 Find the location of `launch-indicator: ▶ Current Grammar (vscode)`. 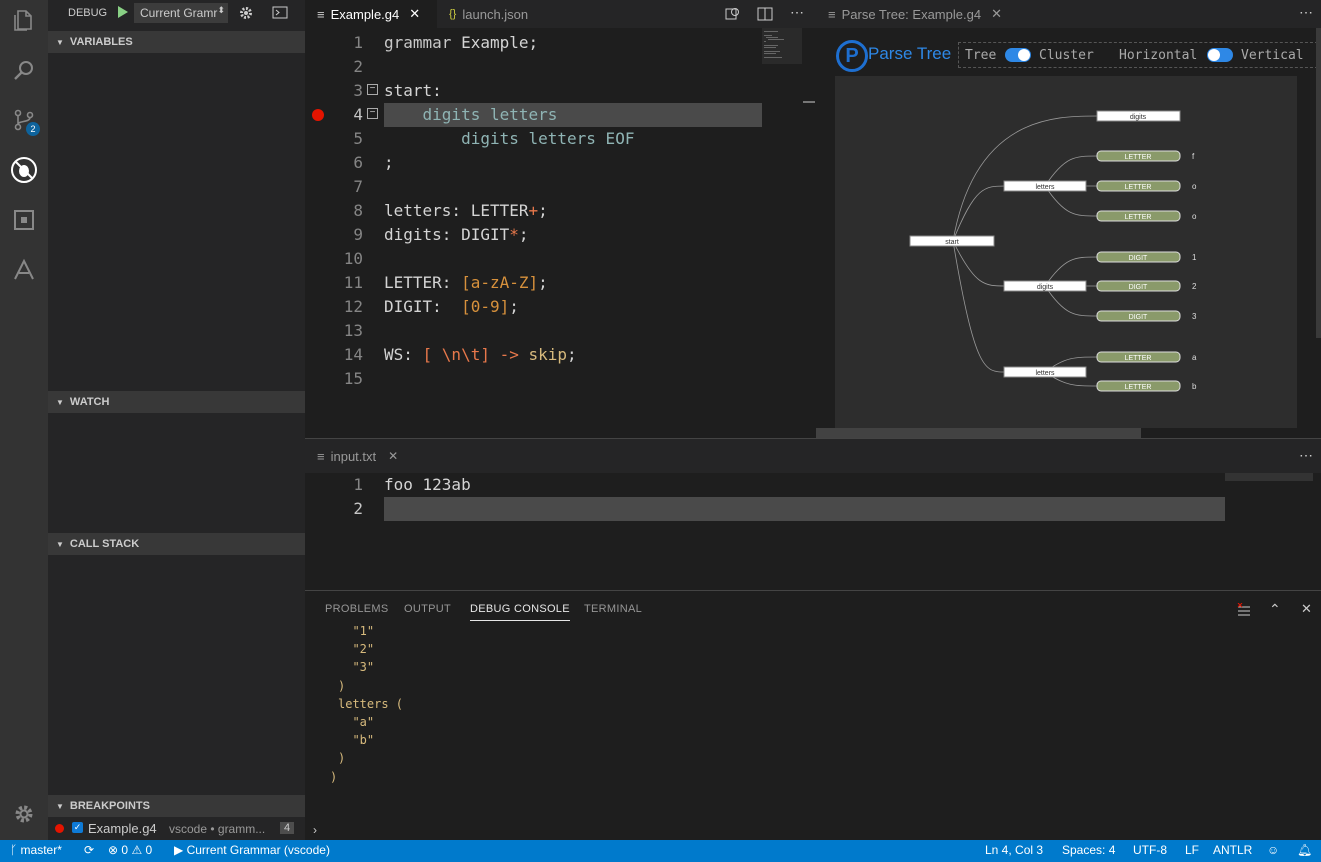

launch-indicator: ▶ Current Grammar (vscode) is located at coordinates (252, 850).